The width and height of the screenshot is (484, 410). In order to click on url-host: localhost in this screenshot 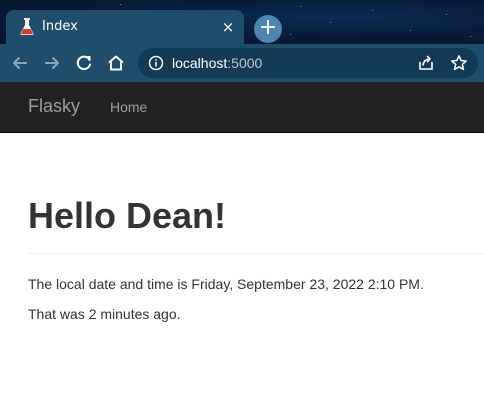, I will do `click(200, 63)`.